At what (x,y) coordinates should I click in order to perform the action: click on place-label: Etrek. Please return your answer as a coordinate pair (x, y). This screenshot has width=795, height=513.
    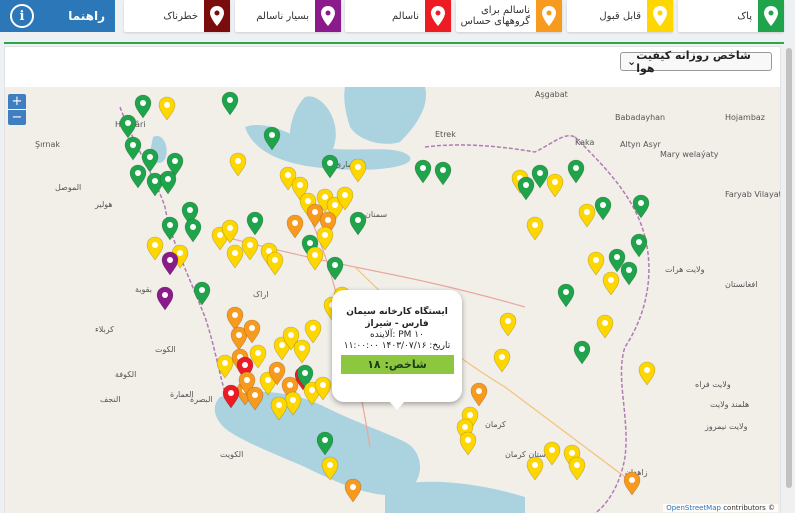
    Looking at the image, I should click on (445, 134).